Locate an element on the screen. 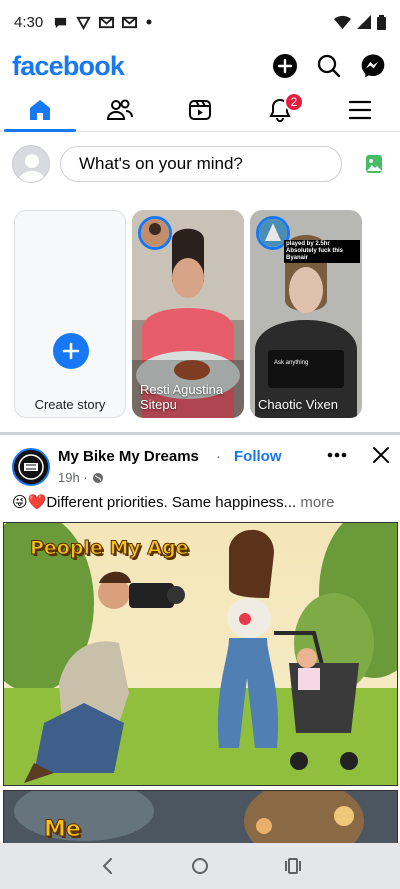 This screenshot has height=889, width=400. whats-on-your-mind-input: What's on your mind? is located at coordinates (201, 164).